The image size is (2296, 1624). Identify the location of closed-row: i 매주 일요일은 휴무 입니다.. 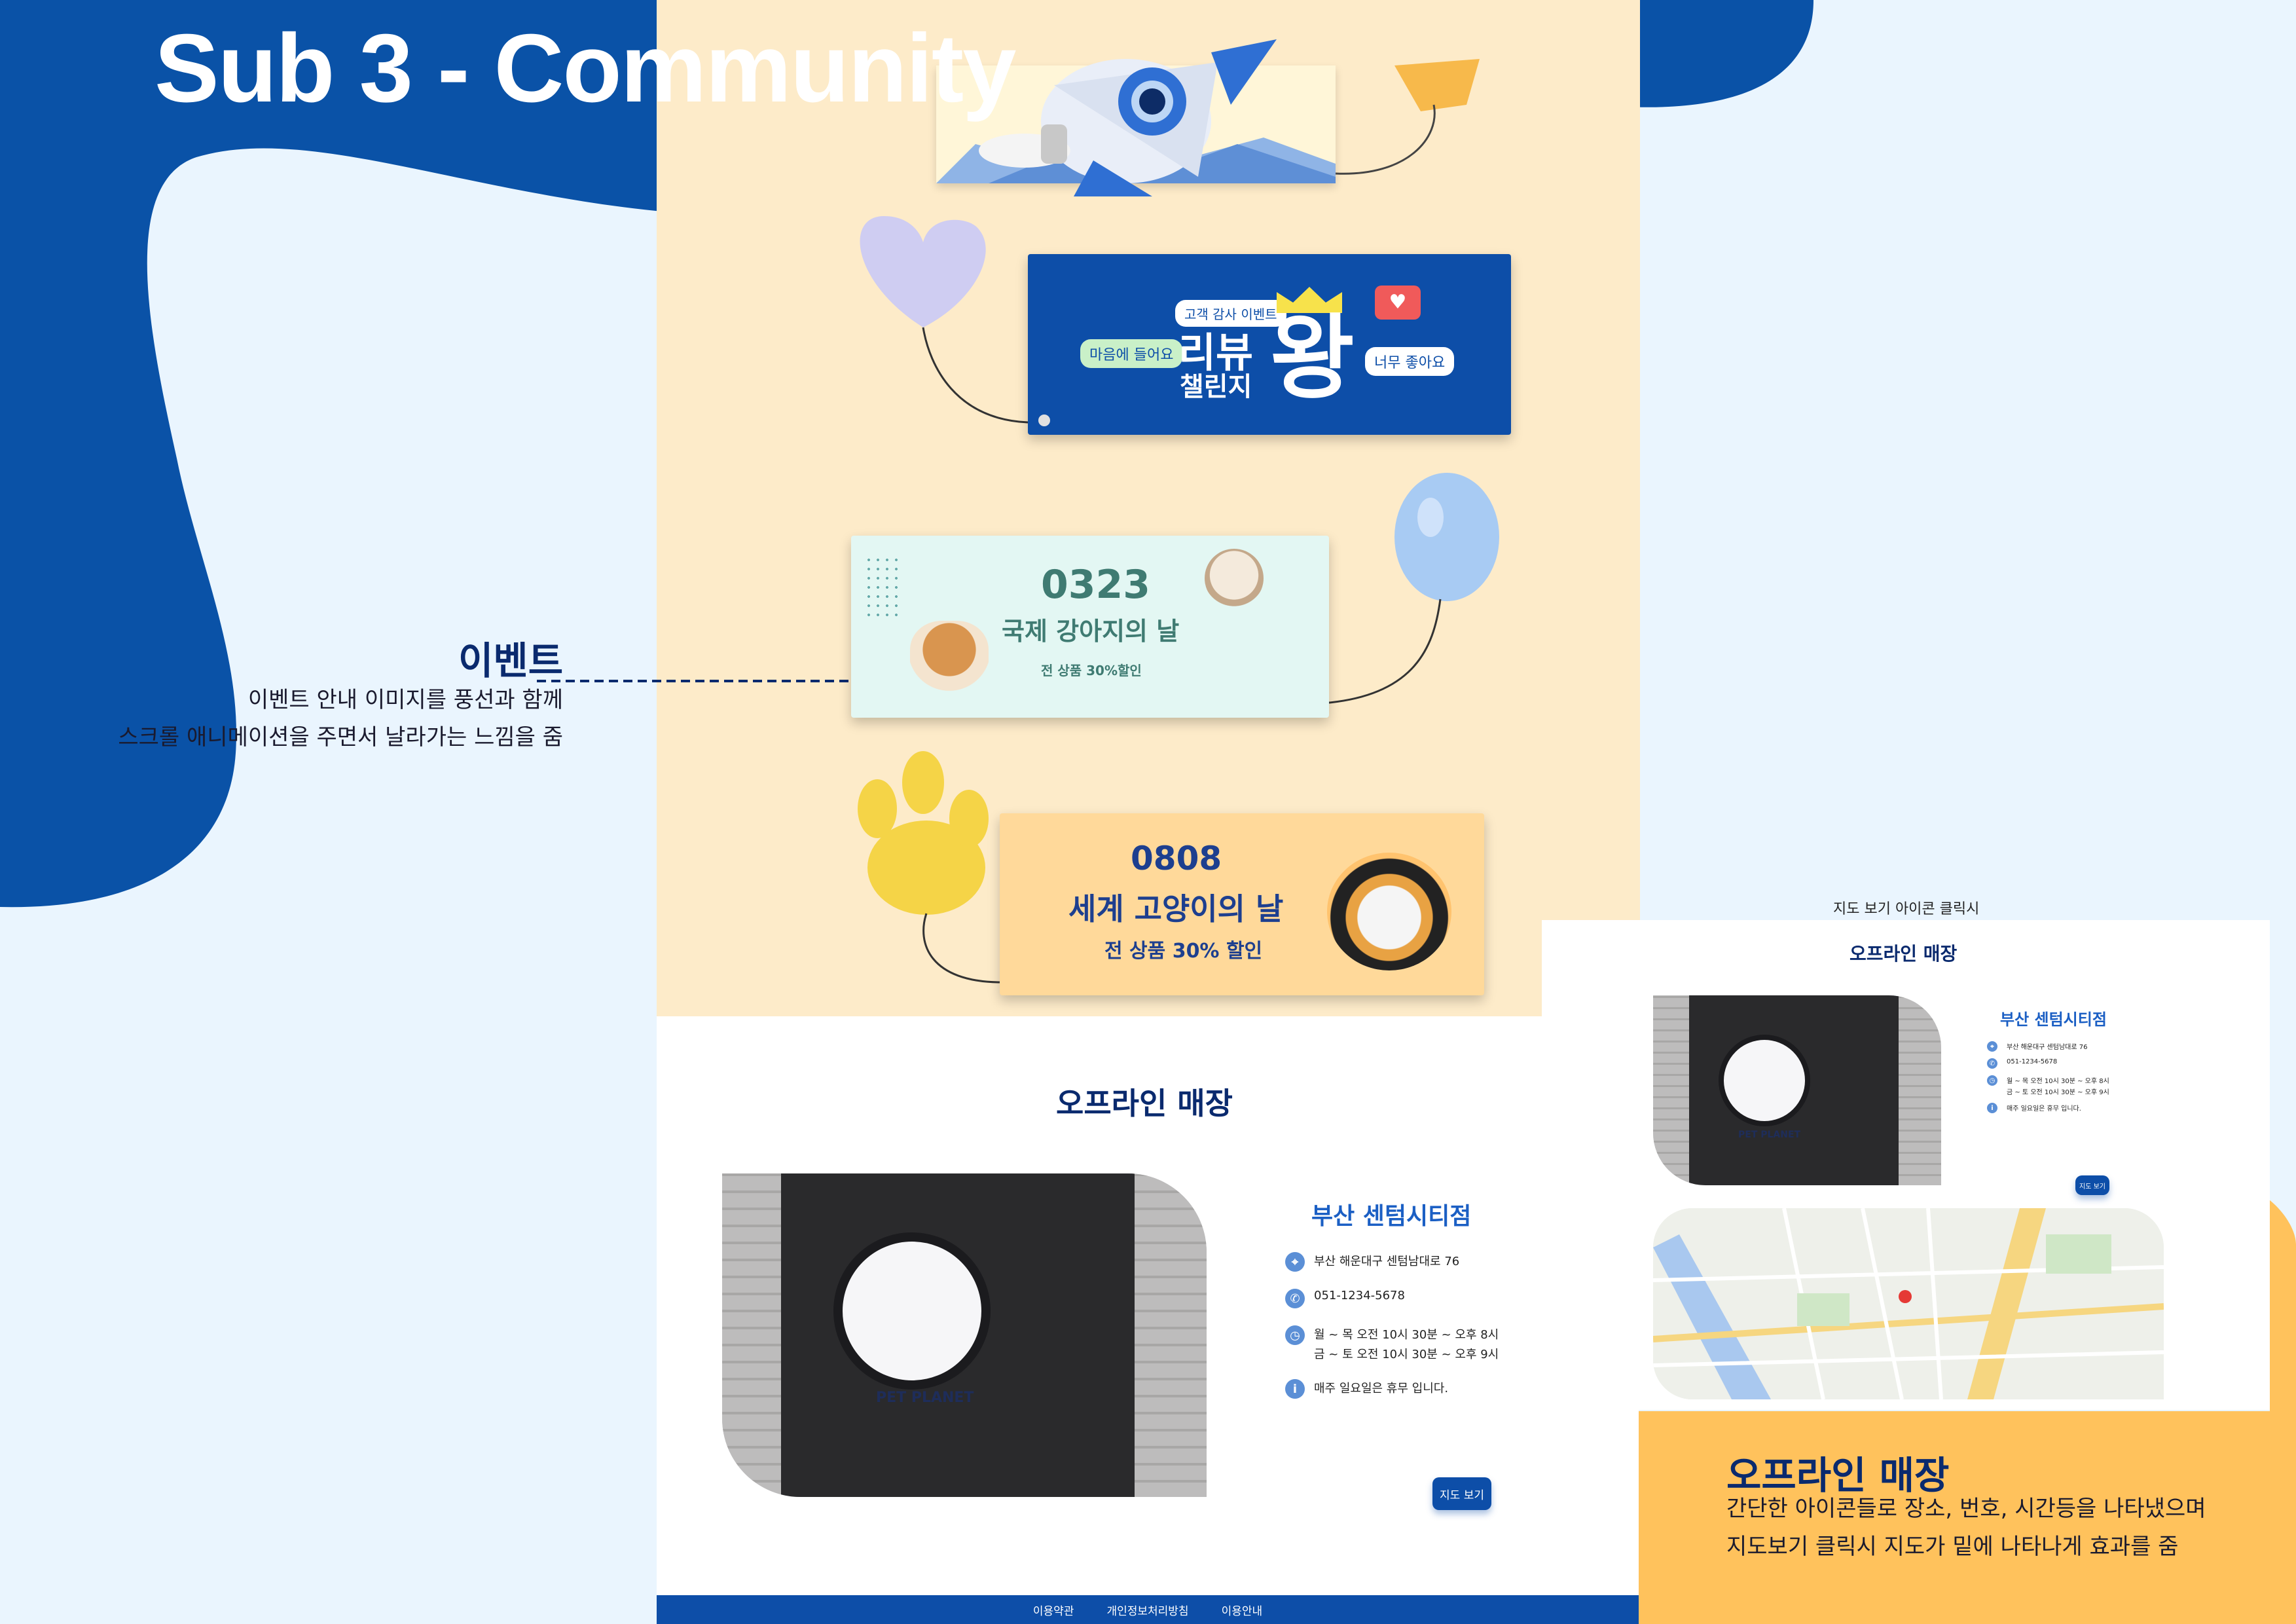
(1392, 1389).